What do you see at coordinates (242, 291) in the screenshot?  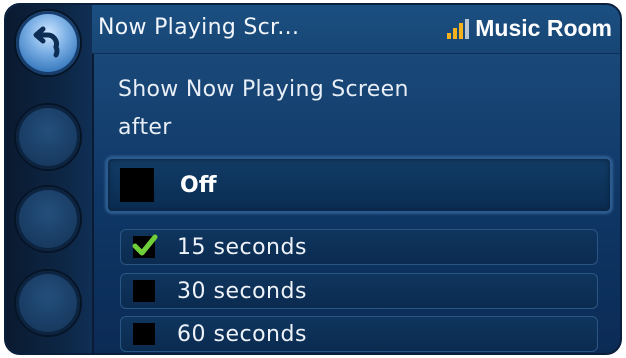 I see `option-label: 30 seconds` at bounding box center [242, 291].